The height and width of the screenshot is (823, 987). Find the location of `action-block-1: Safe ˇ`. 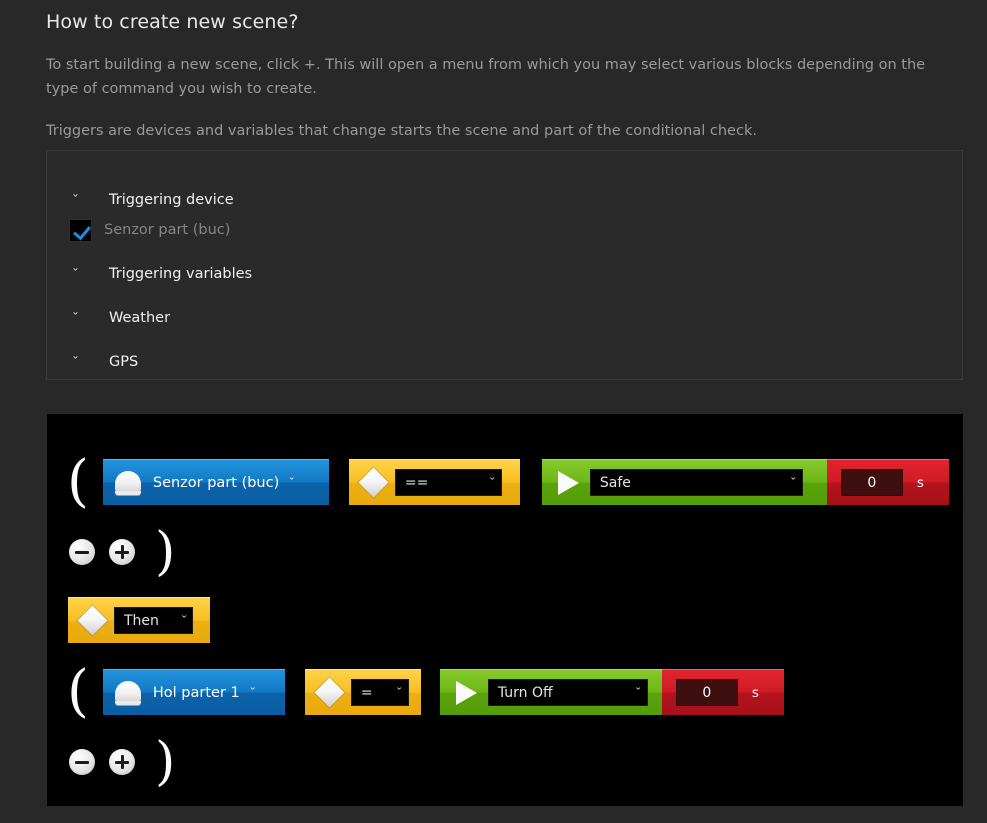

action-block-1: Safe ˇ is located at coordinates (684, 482).